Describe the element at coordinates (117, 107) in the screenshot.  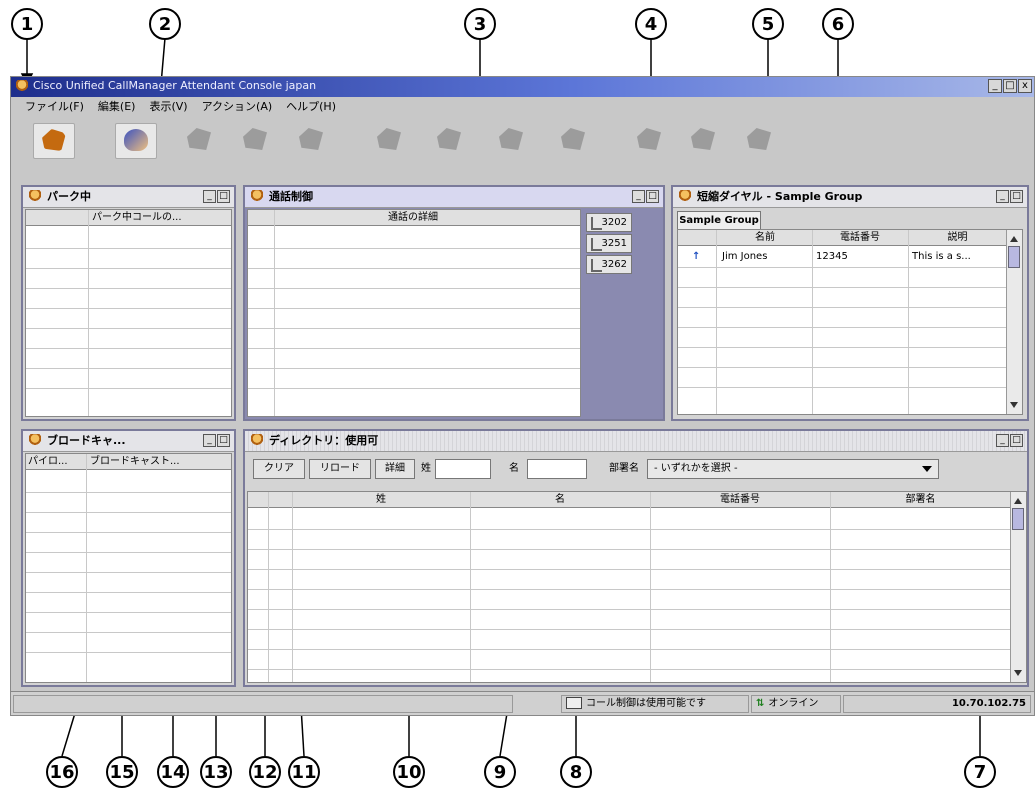
I see `menu-edit: 編集(E)` at that location.